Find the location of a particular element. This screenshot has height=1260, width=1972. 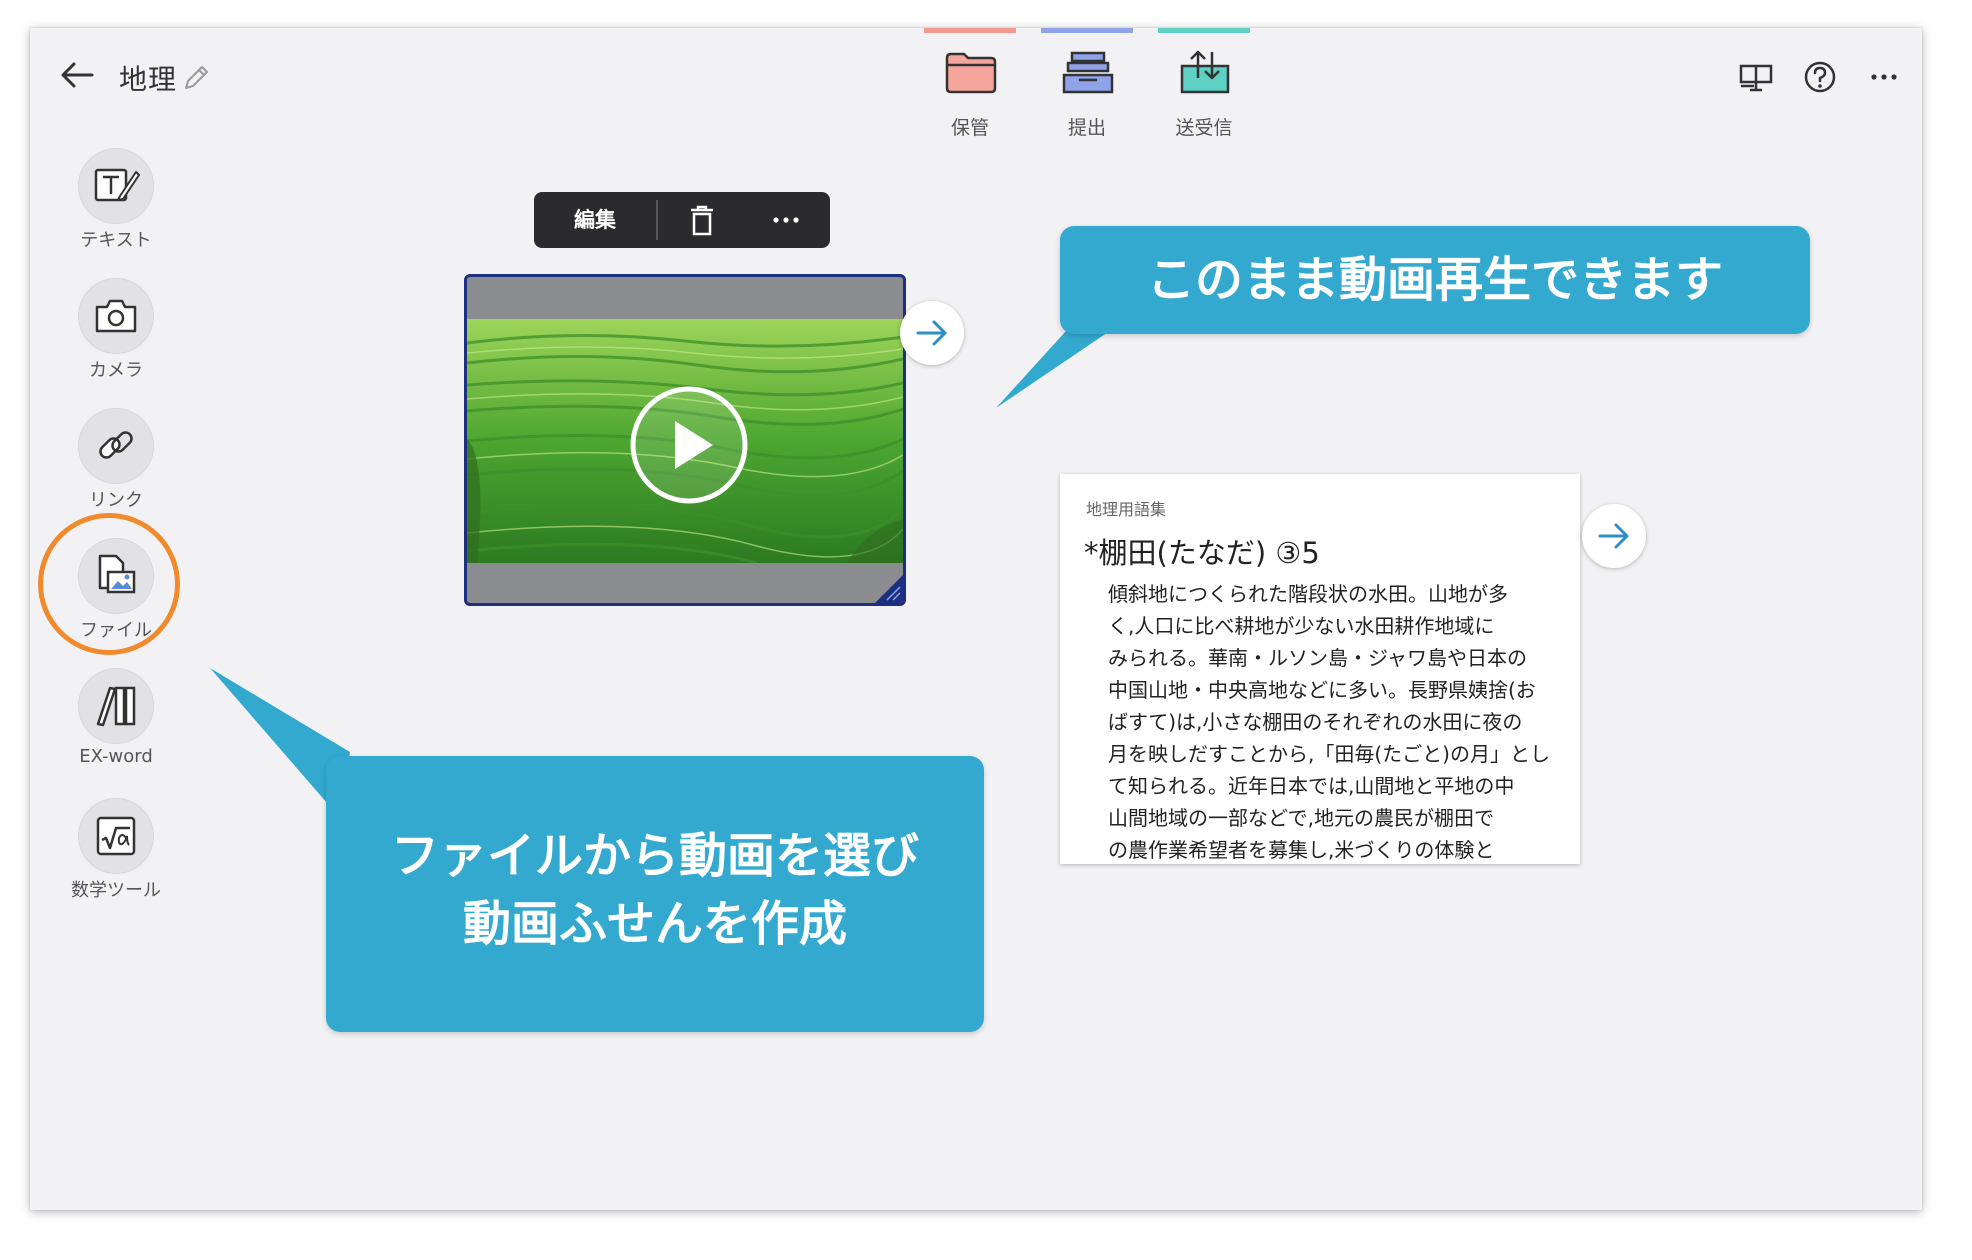

folder-icon is located at coordinates (971, 73).